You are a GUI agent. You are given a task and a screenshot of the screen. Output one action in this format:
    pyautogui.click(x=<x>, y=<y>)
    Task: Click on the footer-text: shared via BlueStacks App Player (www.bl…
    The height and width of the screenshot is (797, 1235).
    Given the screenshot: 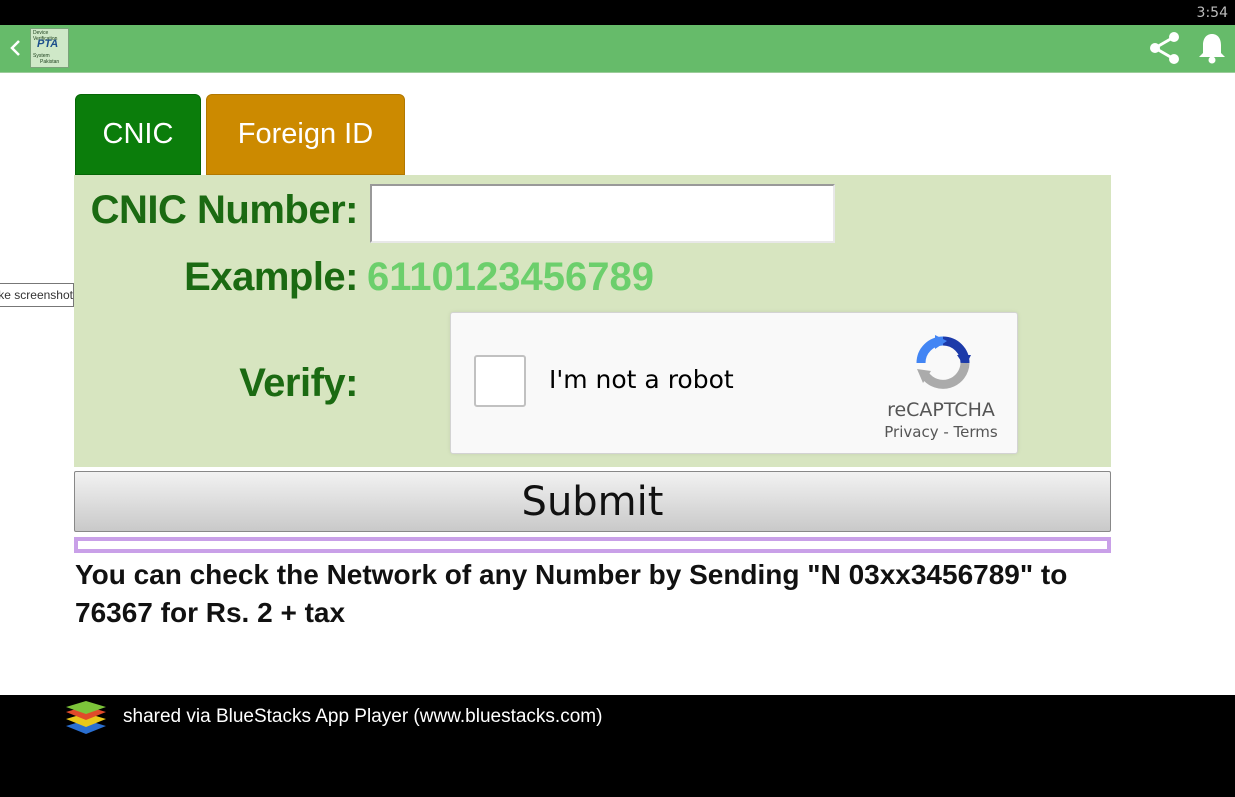 What is the action you would take?
    pyautogui.click(x=363, y=716)
    